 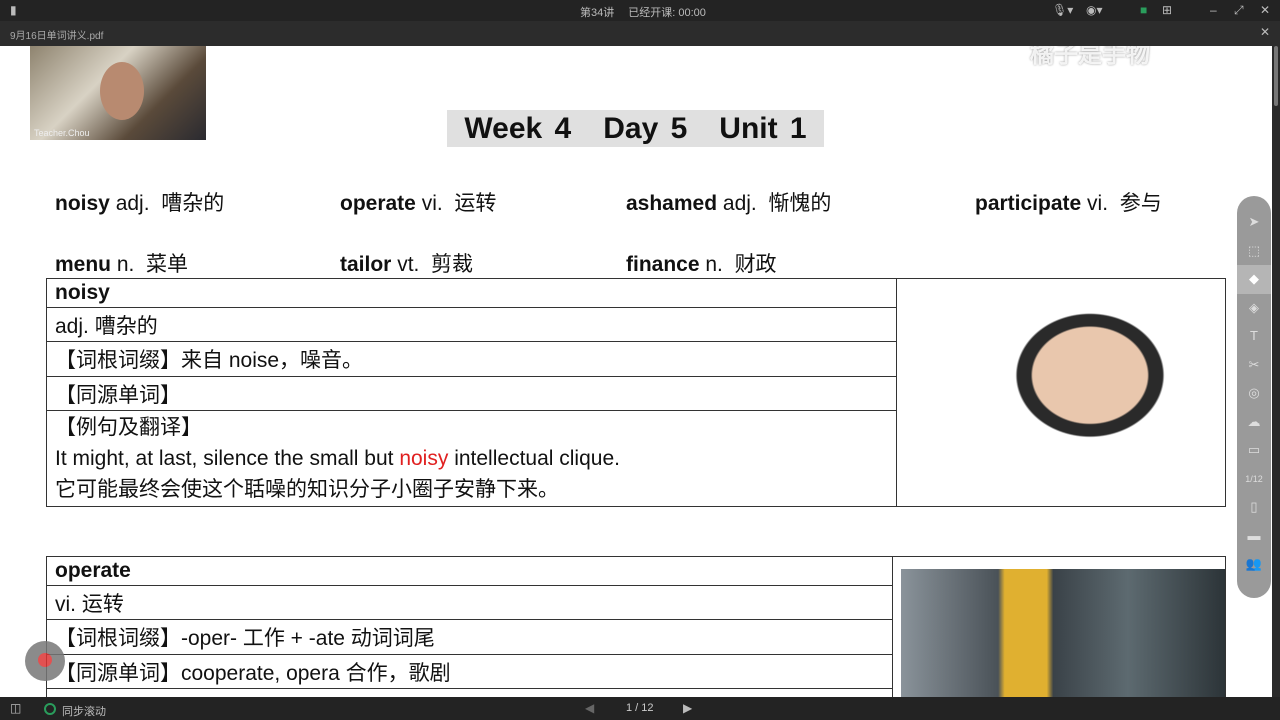 I want to click on elapsed-time: 已经开课: 00:00, so click(x=667, y=13).